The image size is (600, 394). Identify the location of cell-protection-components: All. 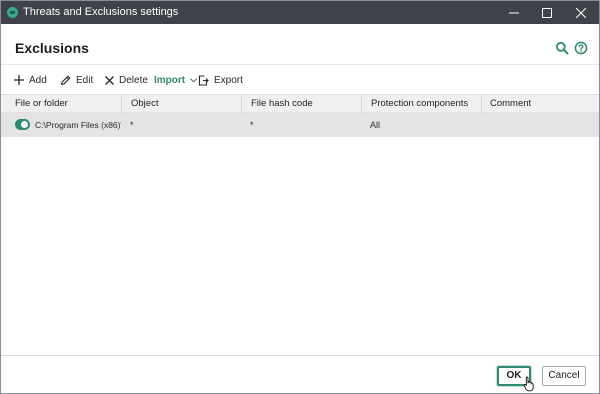
(375, 125).